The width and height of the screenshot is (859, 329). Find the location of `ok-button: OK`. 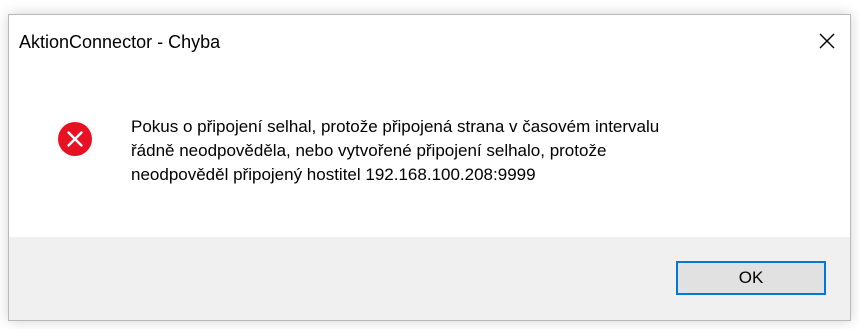

ok-button: OK is located at coordinates (751, 278).